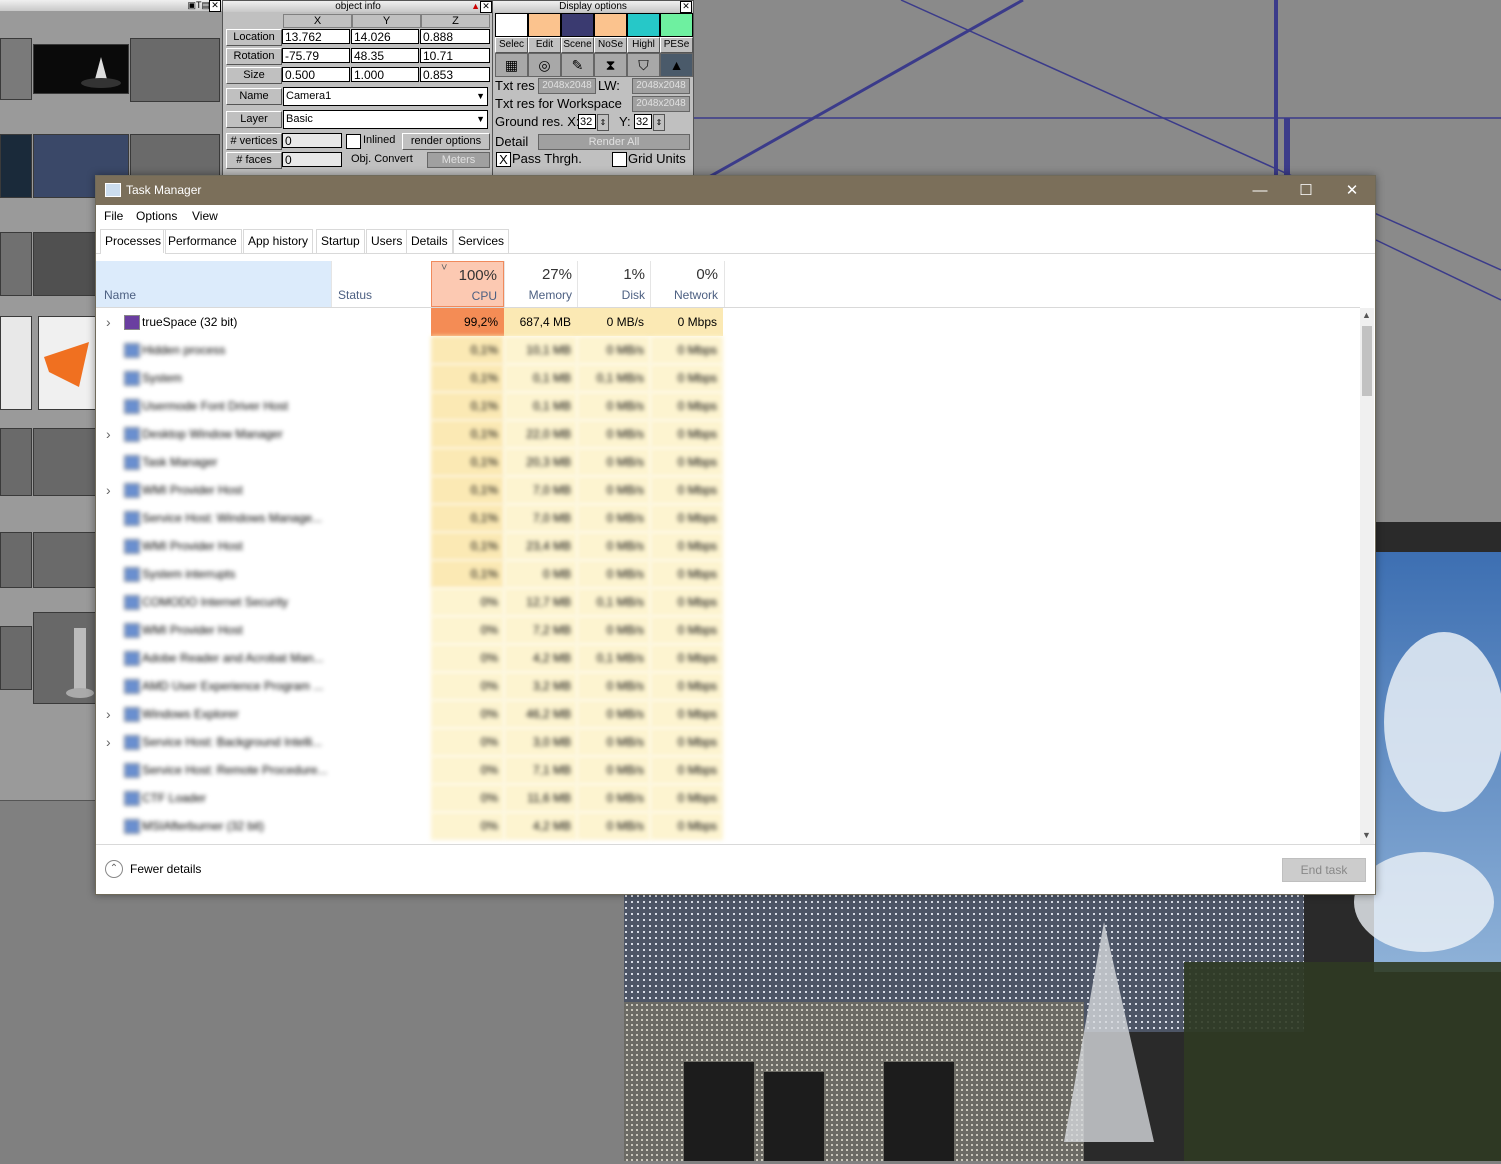  What do you see at coordinates (728, 490) in the screenshot?
I see `table-row: › WMI Provider Host 0,1% 7,0 MB 0 MB/s 0 Mbps` at bounding box center [728, 490].